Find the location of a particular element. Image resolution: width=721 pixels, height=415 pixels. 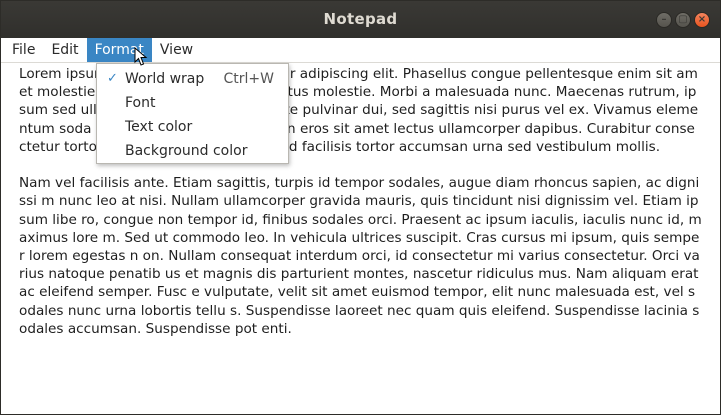

menu-edit: Edit is located at coordinates (64, 50).